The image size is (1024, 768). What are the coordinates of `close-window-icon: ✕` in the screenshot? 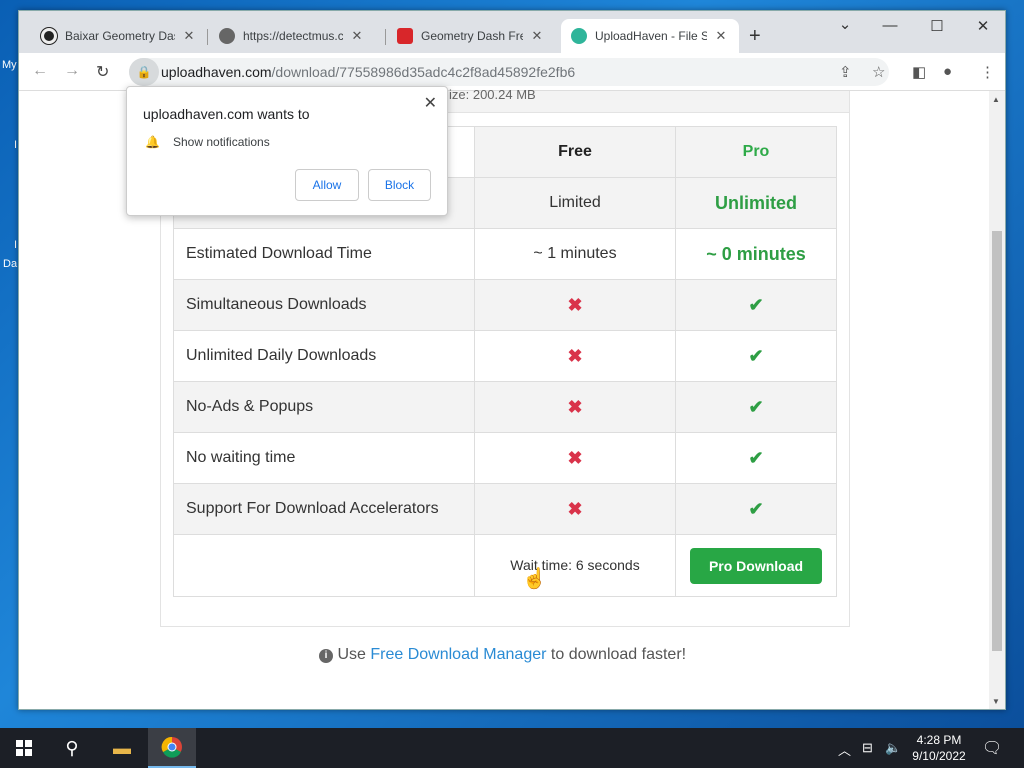 It's located at (983, 26).